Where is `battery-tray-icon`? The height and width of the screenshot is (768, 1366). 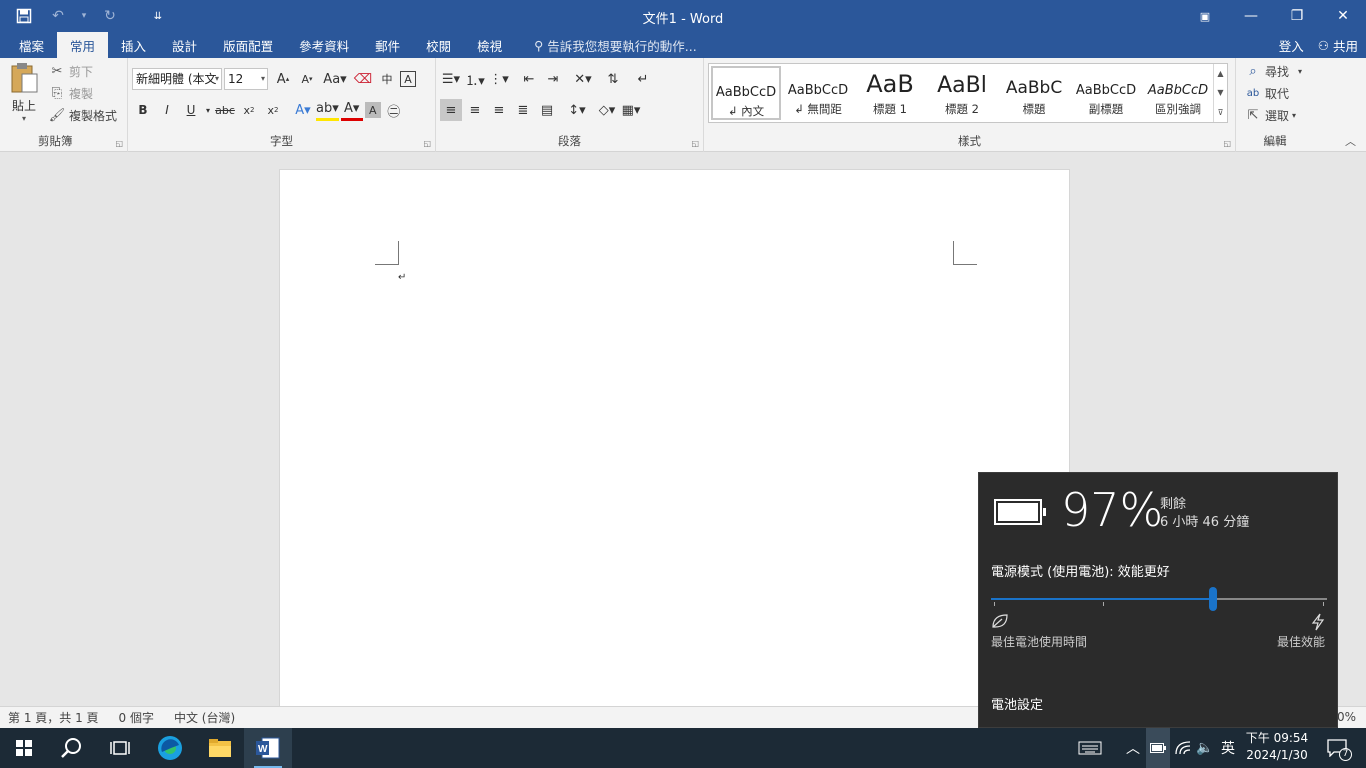 battery-tray-icon is located at coordinates (1158, 748).